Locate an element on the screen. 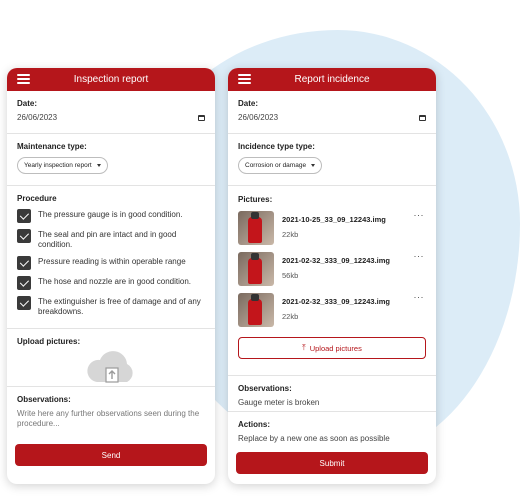 The height and width of the screenshot is (500, 525). cloud-upload-icon is located at coordinates (111, 368).